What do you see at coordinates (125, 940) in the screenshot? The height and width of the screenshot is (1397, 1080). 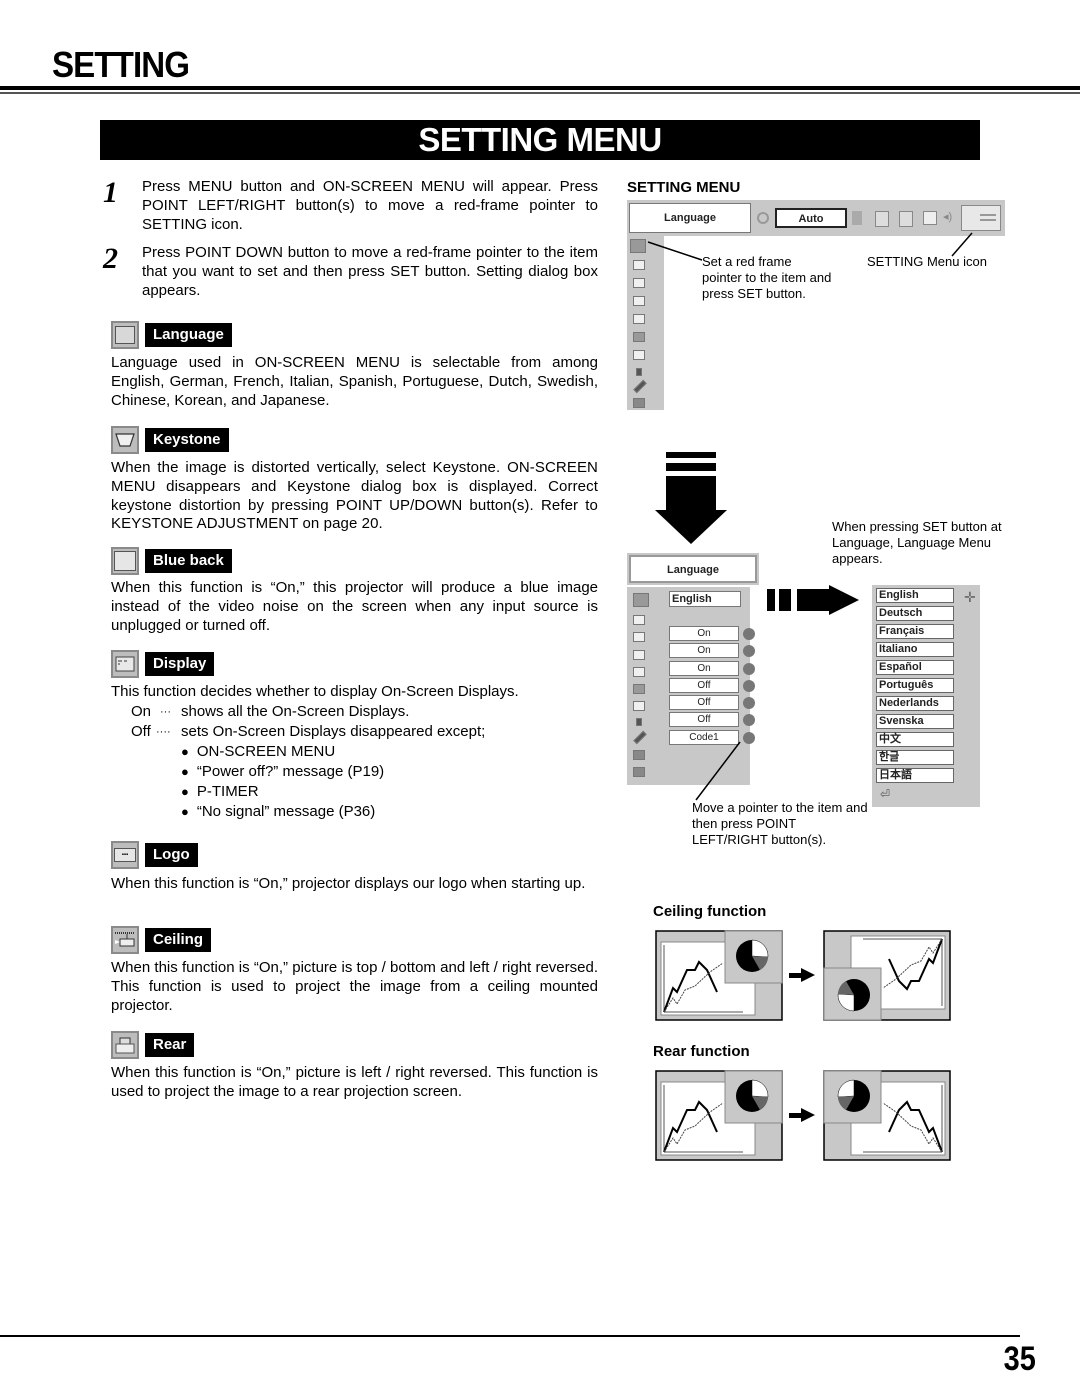 I see `ceiling-icon` at bounding box center [125, 940].